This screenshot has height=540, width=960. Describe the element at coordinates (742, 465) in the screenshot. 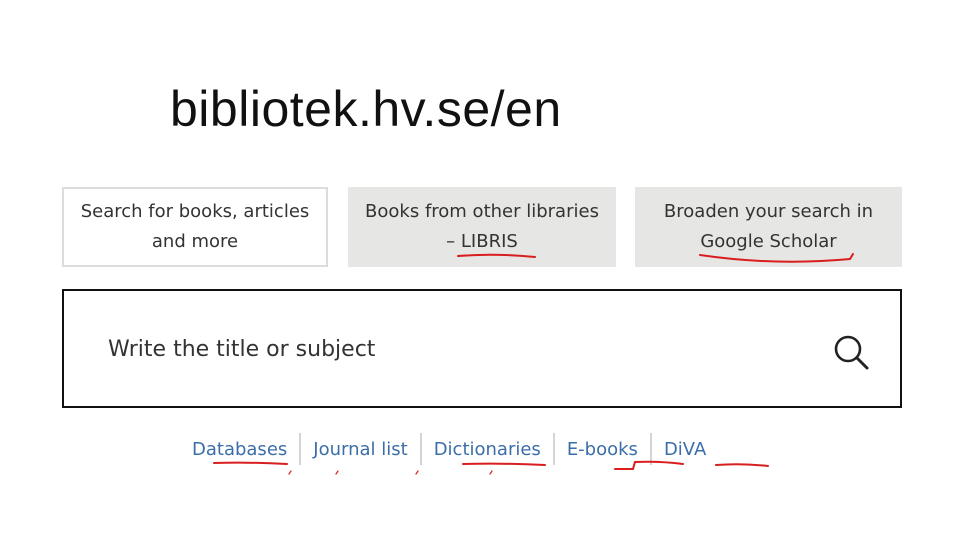

I see `underline-diva` at that location.